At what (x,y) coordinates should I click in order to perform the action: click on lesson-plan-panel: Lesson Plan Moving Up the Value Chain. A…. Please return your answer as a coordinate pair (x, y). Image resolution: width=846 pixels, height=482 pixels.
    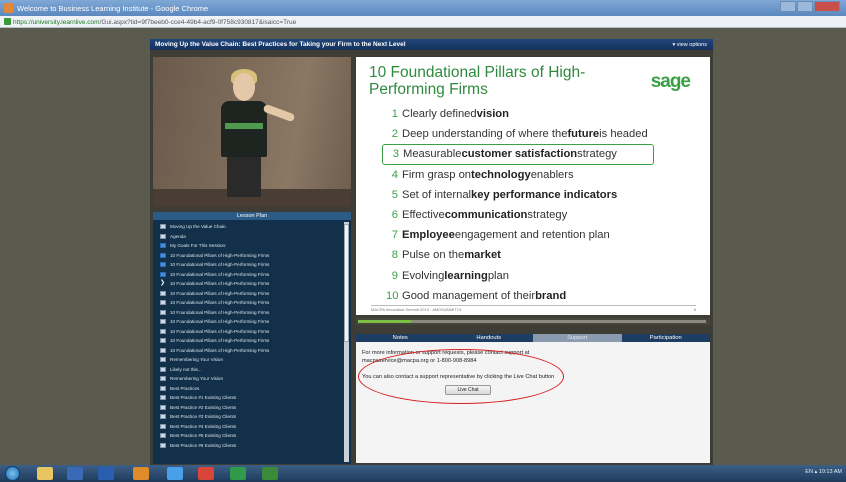
    Looking at the image, I should click on (252, 338).